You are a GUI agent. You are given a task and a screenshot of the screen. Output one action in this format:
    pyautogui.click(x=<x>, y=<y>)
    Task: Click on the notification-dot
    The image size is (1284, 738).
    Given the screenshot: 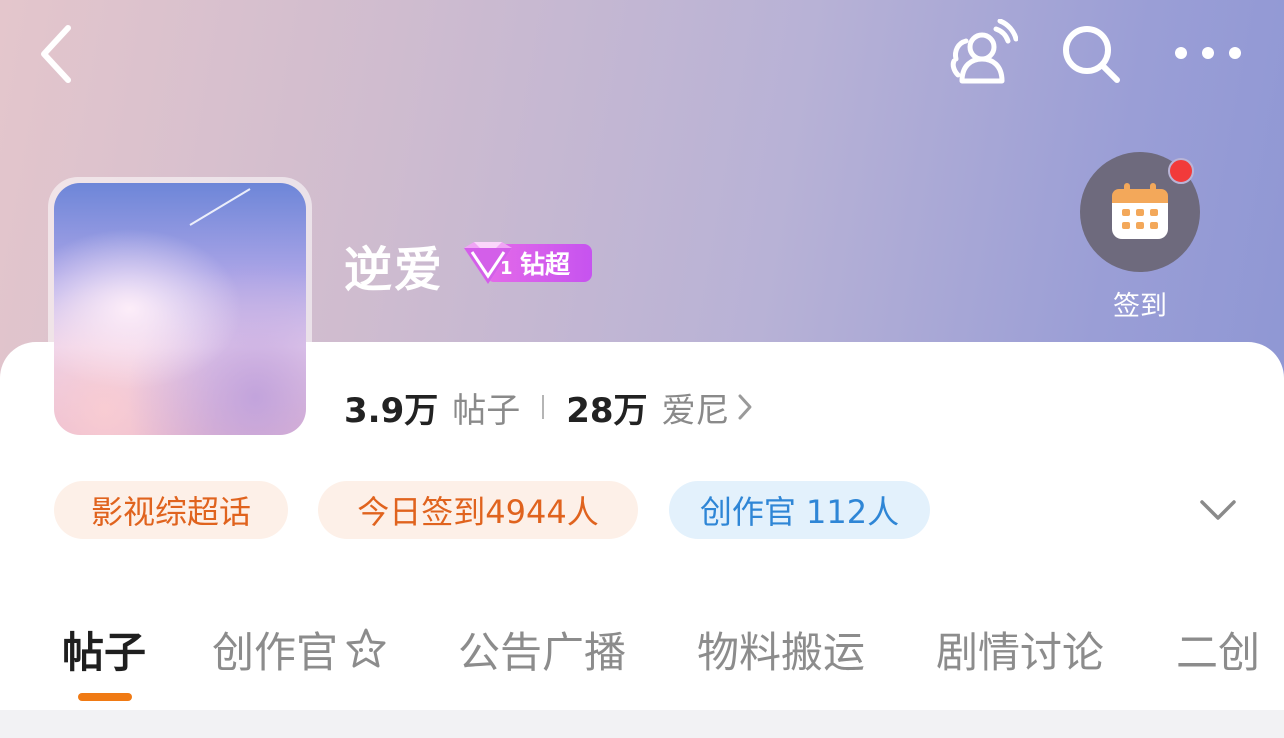 What is the action you would take?
    pyautogui.click(x=1181, y=171)
    